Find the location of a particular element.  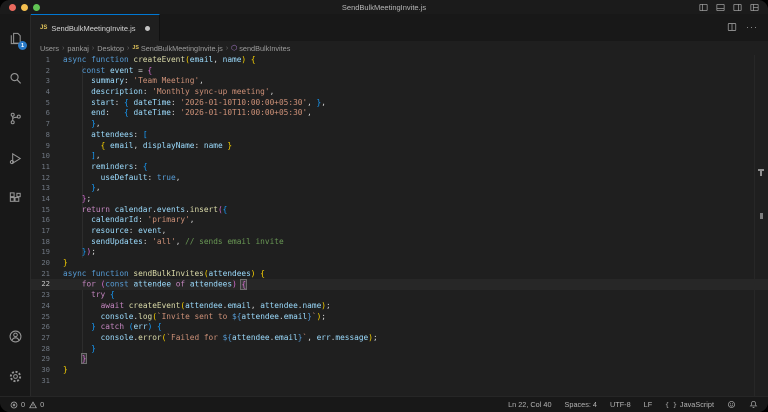

minimize-window-button is located at coordinates (24, 7).